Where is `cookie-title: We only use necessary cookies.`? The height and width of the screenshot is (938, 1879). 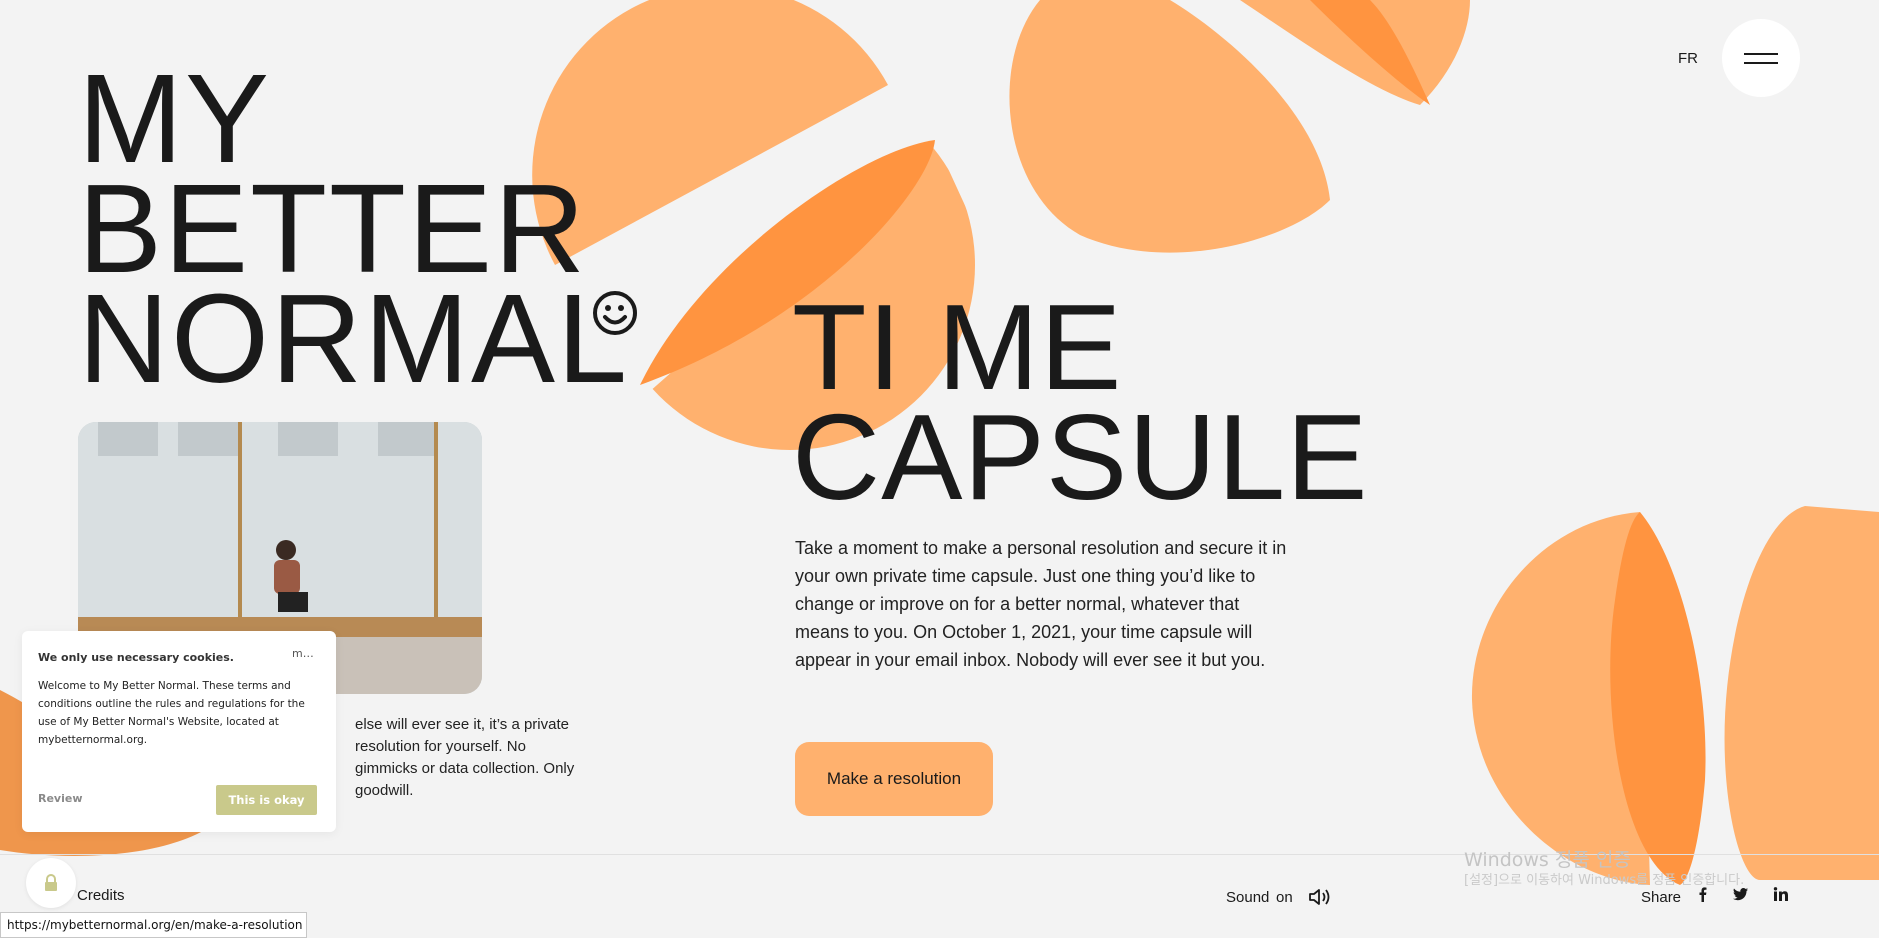
cookie-title: We only use necessary cookies. is located at coordinates (136, 657).